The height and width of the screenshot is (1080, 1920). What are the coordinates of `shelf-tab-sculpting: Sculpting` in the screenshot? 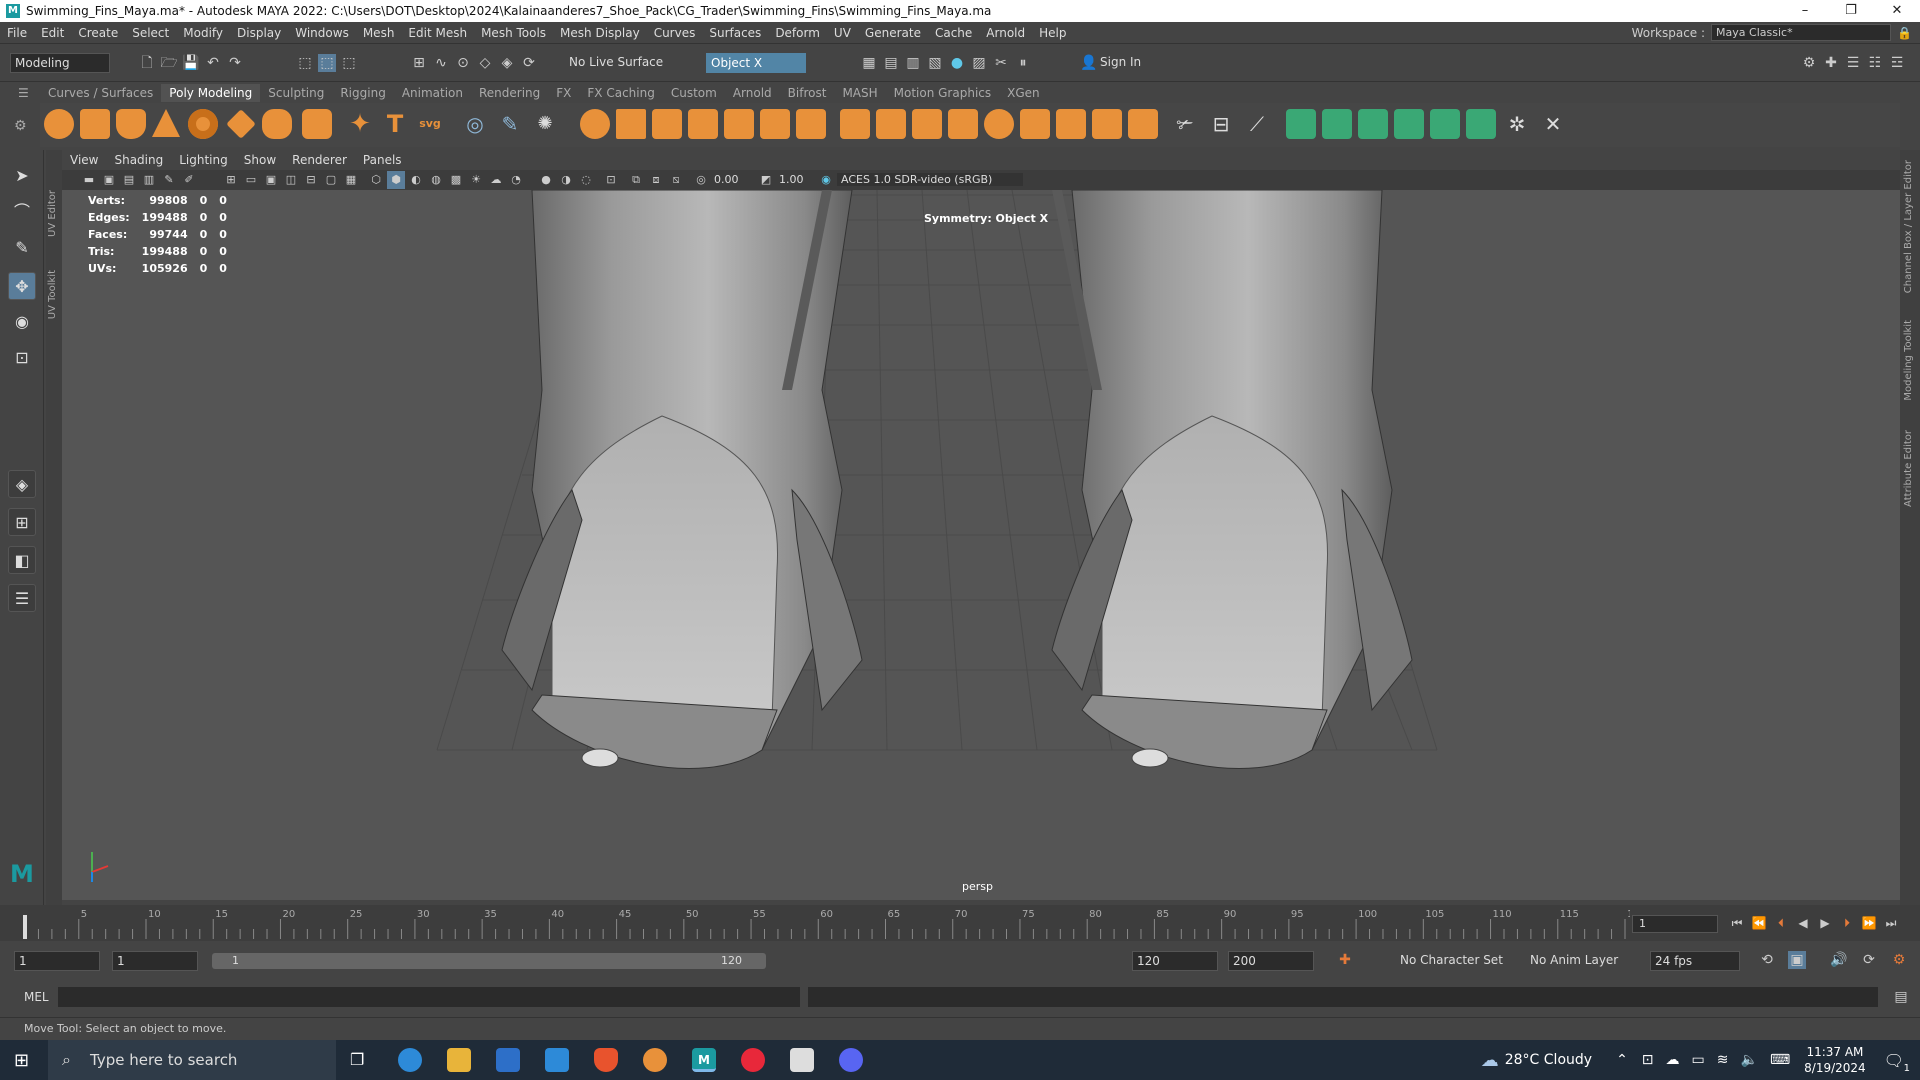 It's located at (296, 93).